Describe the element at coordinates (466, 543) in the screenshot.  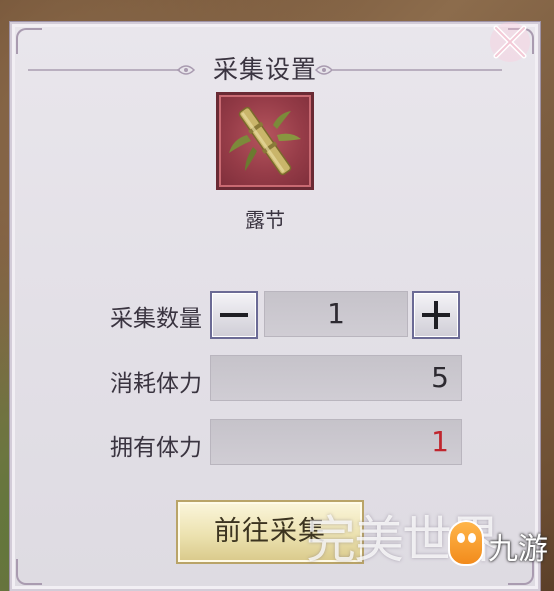
I see `mascot-icon` at that location.